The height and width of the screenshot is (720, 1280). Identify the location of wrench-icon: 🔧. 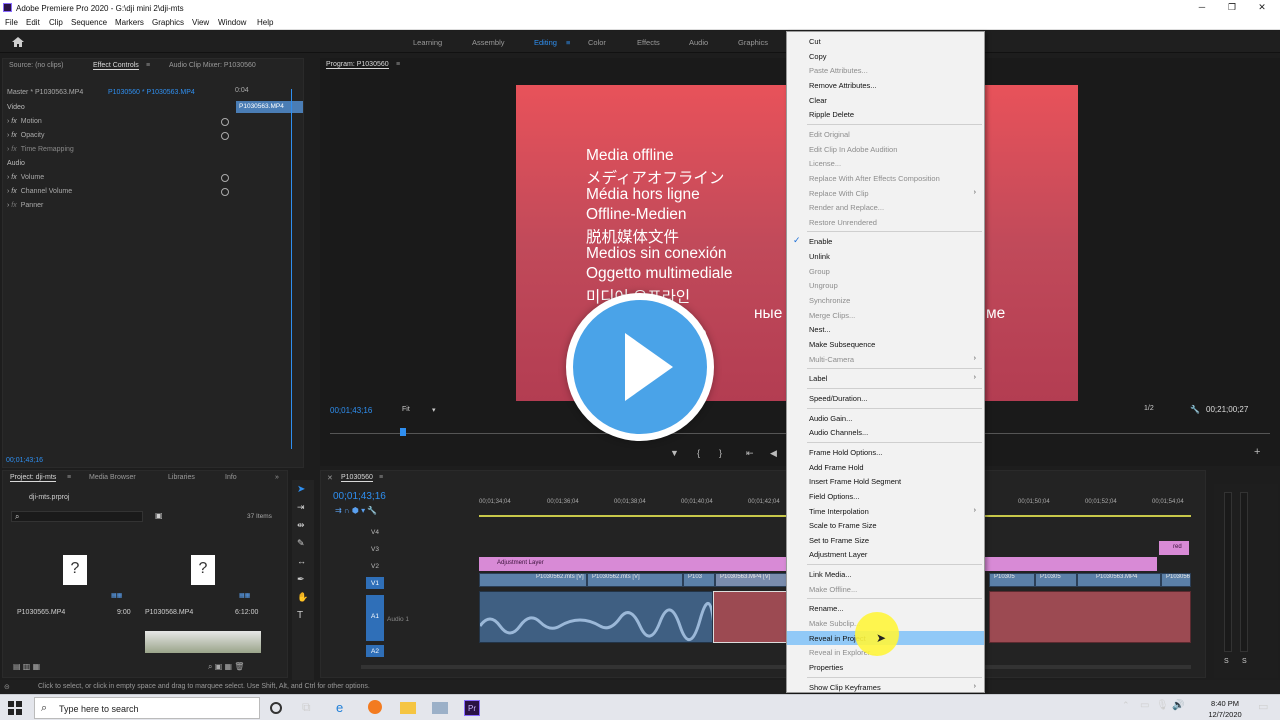
(1195, 409).